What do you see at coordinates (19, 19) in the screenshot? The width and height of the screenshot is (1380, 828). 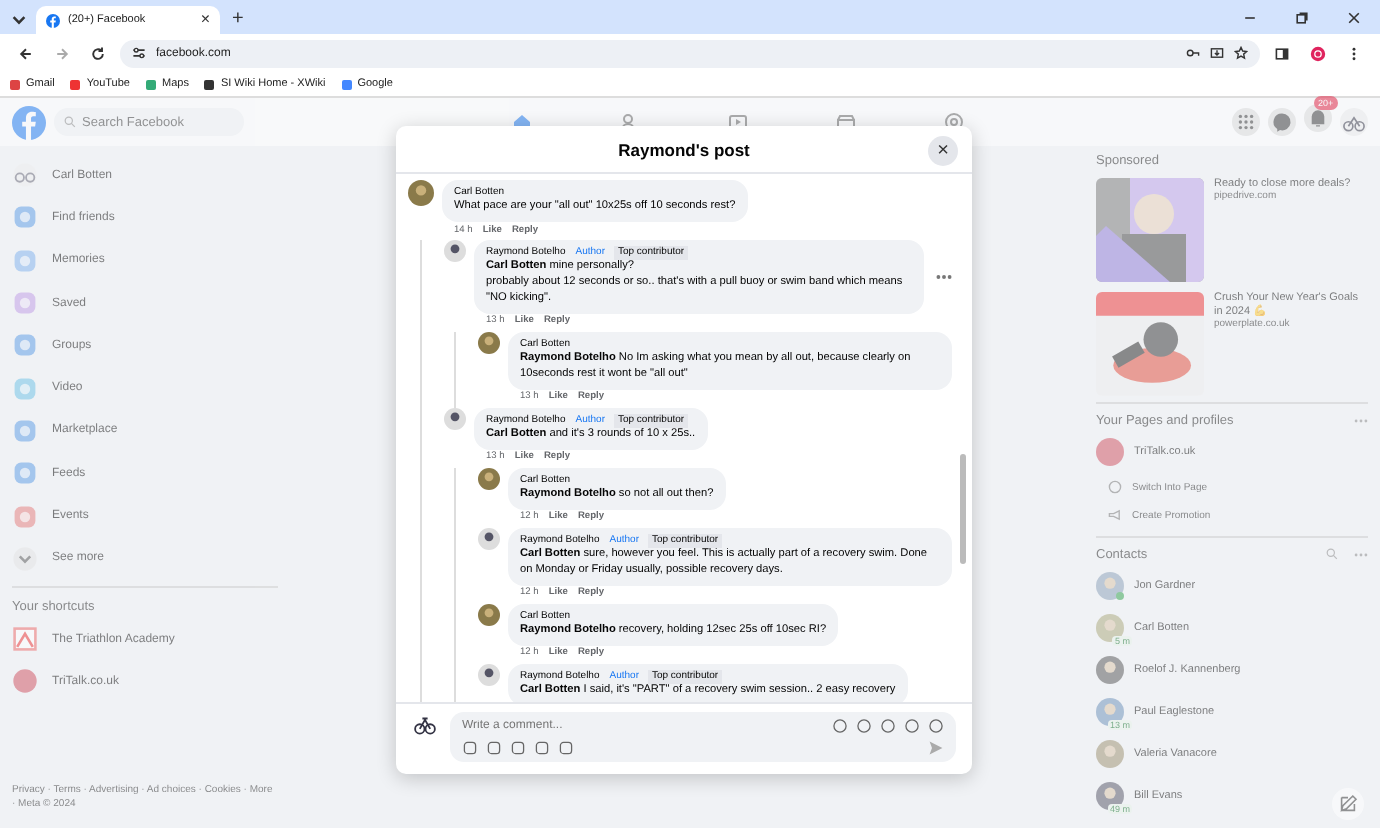 I see `tab-list-icon` at bounding box center [19, 19].